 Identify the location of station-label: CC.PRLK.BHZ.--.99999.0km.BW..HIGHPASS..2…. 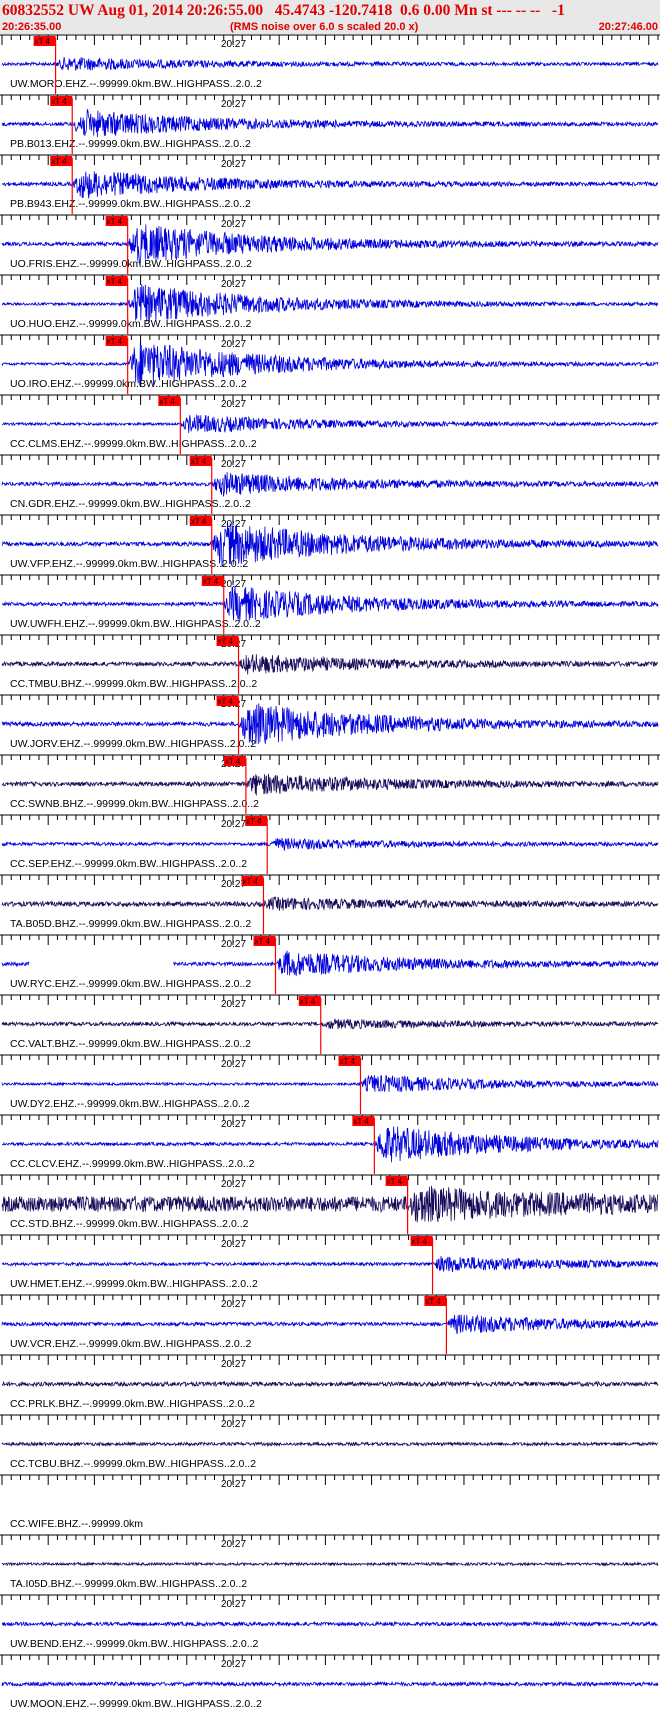
(132, 1404).